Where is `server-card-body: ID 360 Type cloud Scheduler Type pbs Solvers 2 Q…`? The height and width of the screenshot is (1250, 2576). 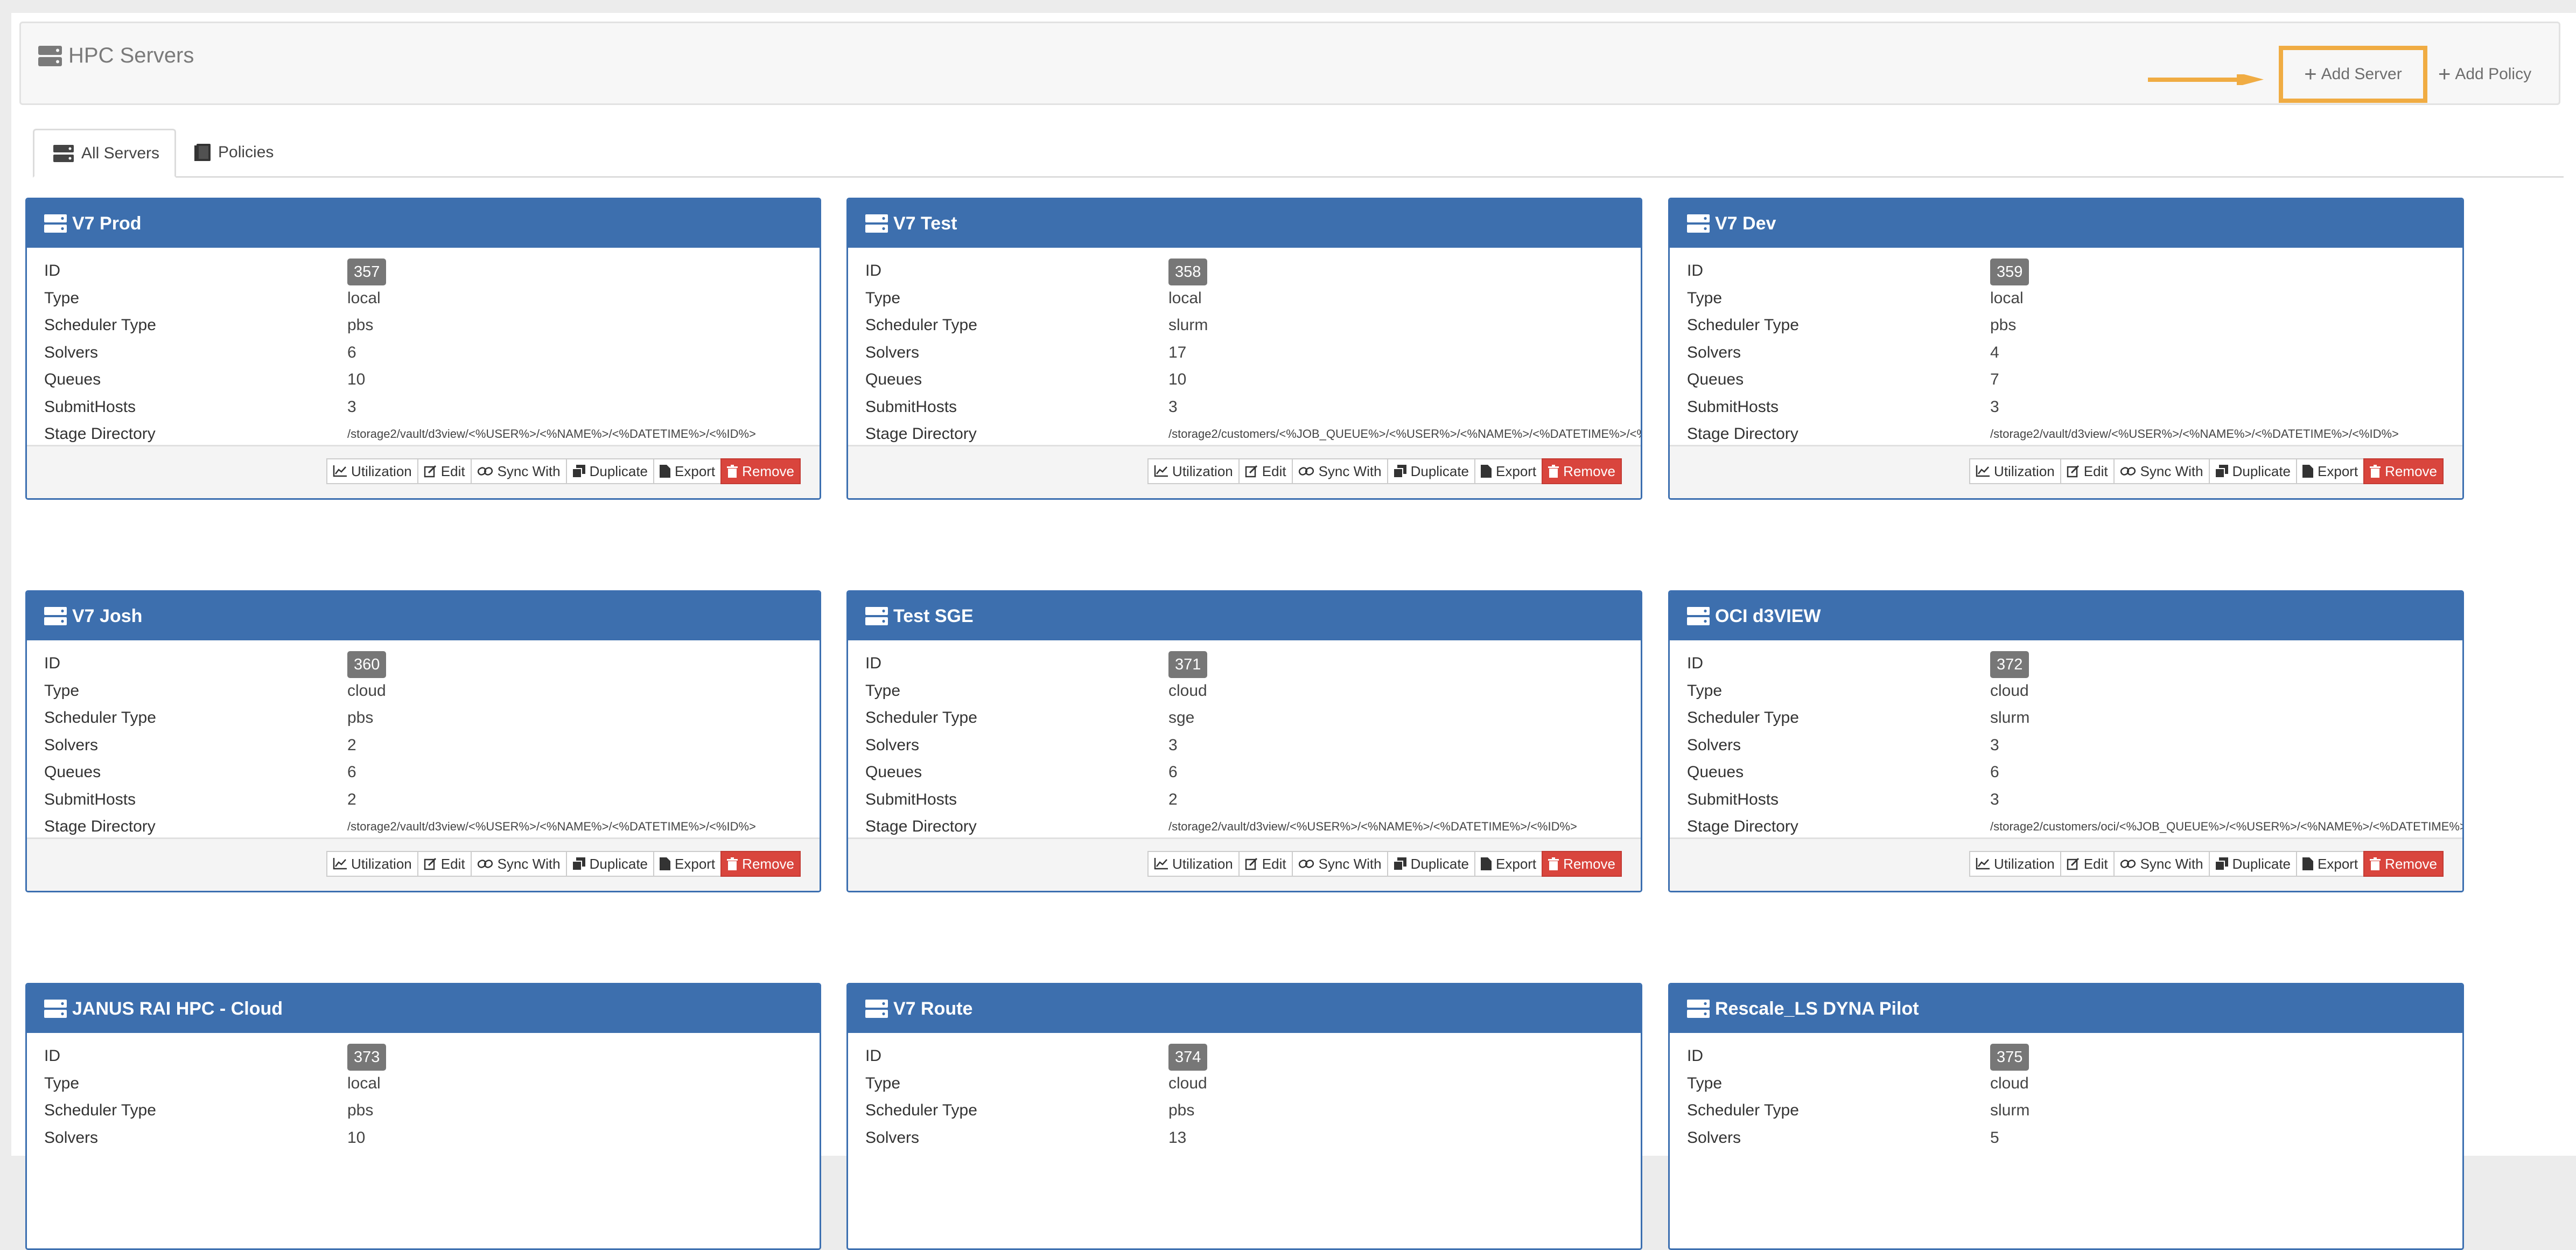 server-card-body: ID 360 Type cloud Scheduler Type pbs Solvers 2 Q… is located at coordinates (423, 766).